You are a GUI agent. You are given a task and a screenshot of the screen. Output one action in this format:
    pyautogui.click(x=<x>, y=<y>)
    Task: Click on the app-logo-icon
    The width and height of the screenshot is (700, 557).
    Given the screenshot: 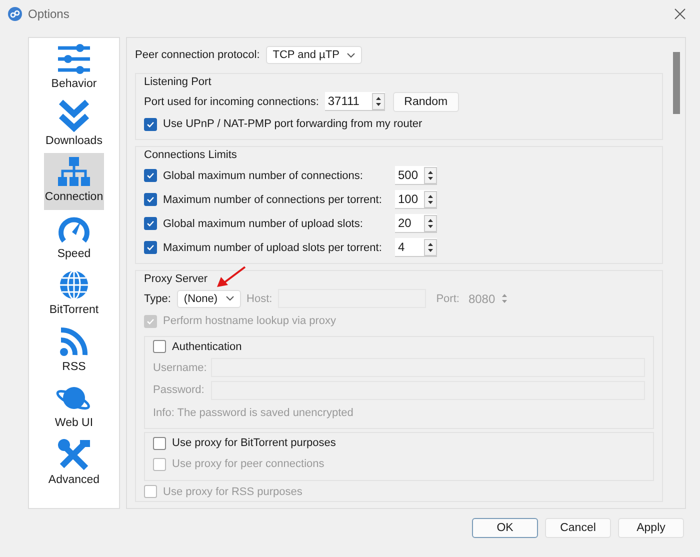 What is the action you would take?
    pyautogui.click(x=15, y=14)
    